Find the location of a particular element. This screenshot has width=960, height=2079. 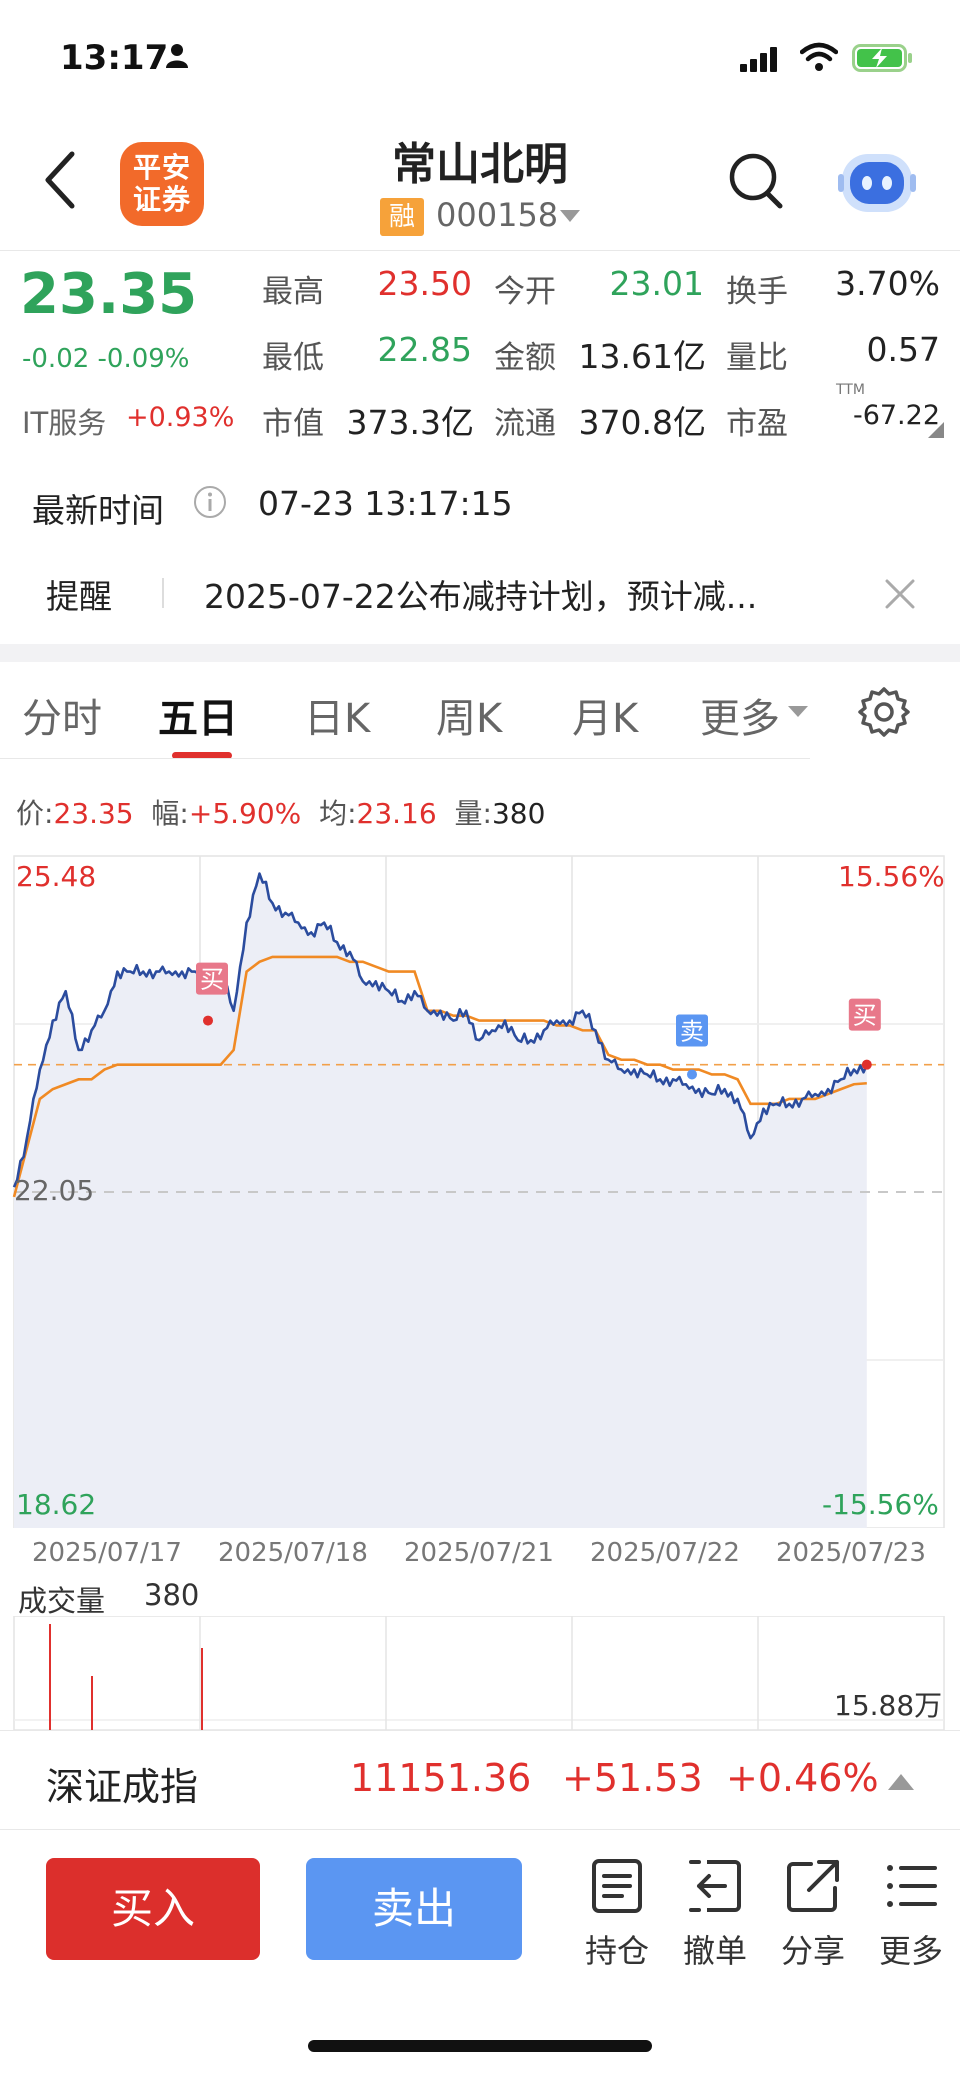

avg-info-label: 均: is located at coordinates (338, 813).